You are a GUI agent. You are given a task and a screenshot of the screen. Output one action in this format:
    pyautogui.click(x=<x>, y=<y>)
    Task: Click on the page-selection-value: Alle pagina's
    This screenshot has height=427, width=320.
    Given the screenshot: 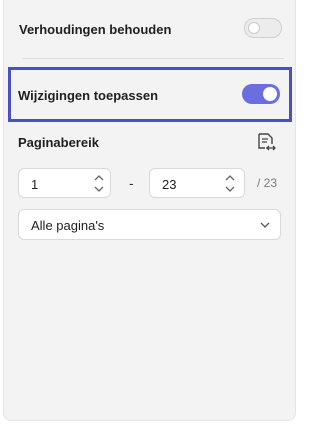 What is the action you would take?
    pyautogui.click(x=68, y=225)
    